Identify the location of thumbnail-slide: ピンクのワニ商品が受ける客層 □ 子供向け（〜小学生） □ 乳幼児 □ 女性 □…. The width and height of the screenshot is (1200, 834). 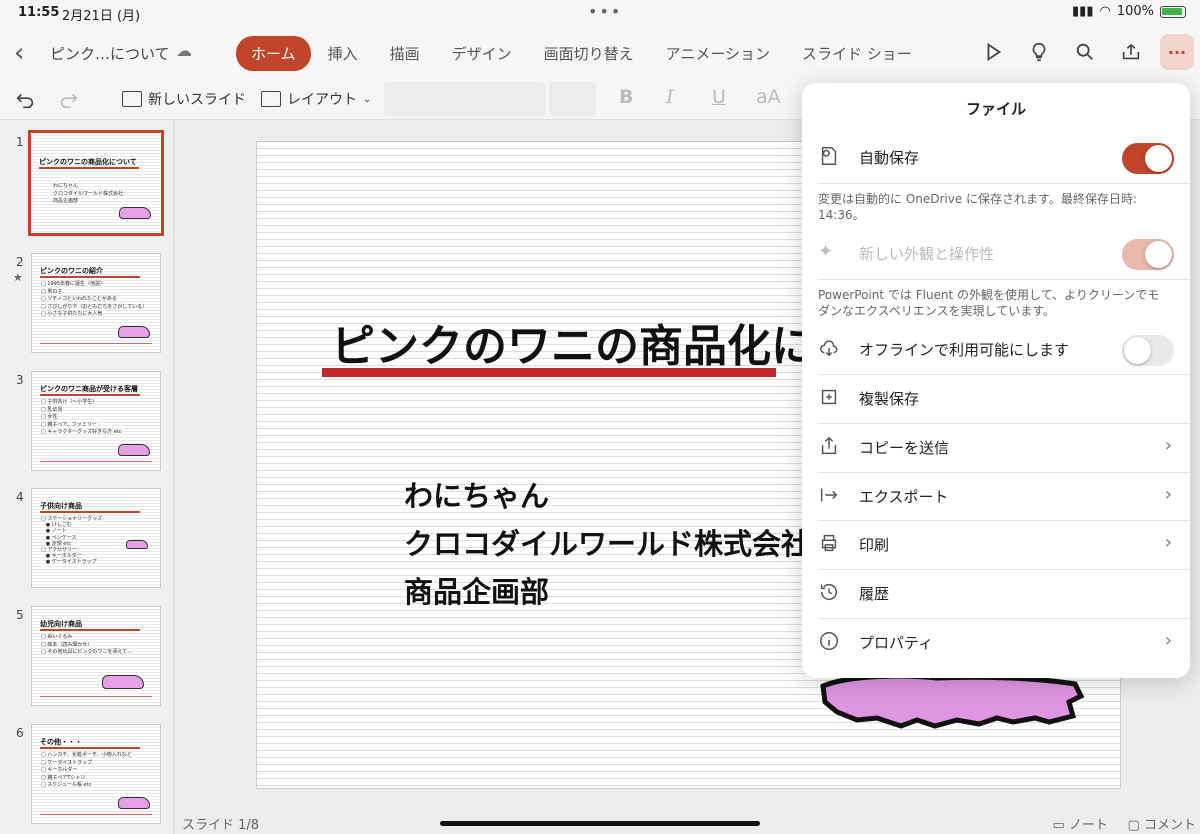
(96, 421).